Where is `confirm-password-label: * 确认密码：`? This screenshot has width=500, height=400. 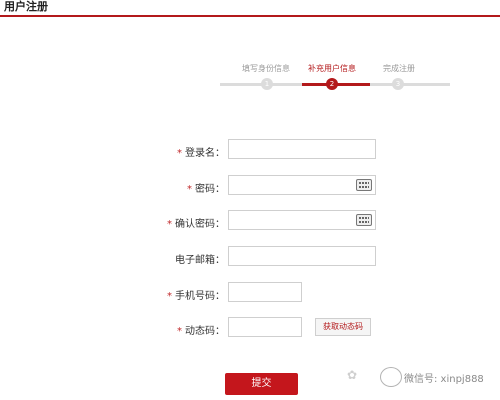 confirm-password-label: * 确认密码： is located at coordinates (196, 224).